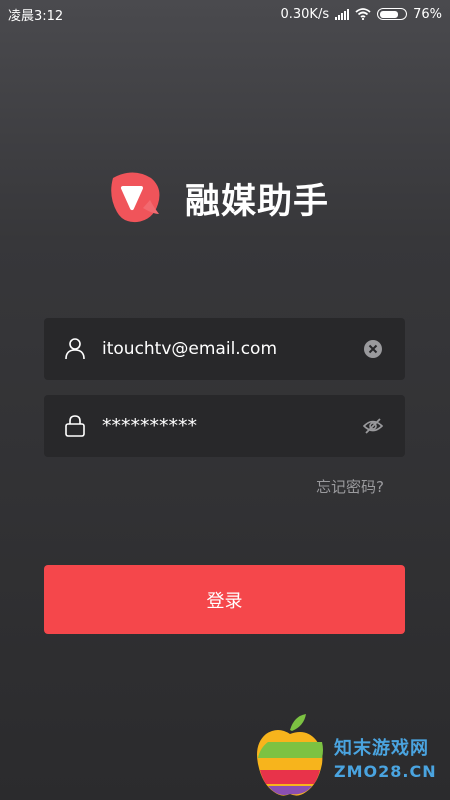 Image resolution: width=450 pixels, height=800 pixels. What do you see at coordinates (381, 748) in the screenshot?
I see `watermark-title: 知末游戏网` at bounding box center [381, 748].